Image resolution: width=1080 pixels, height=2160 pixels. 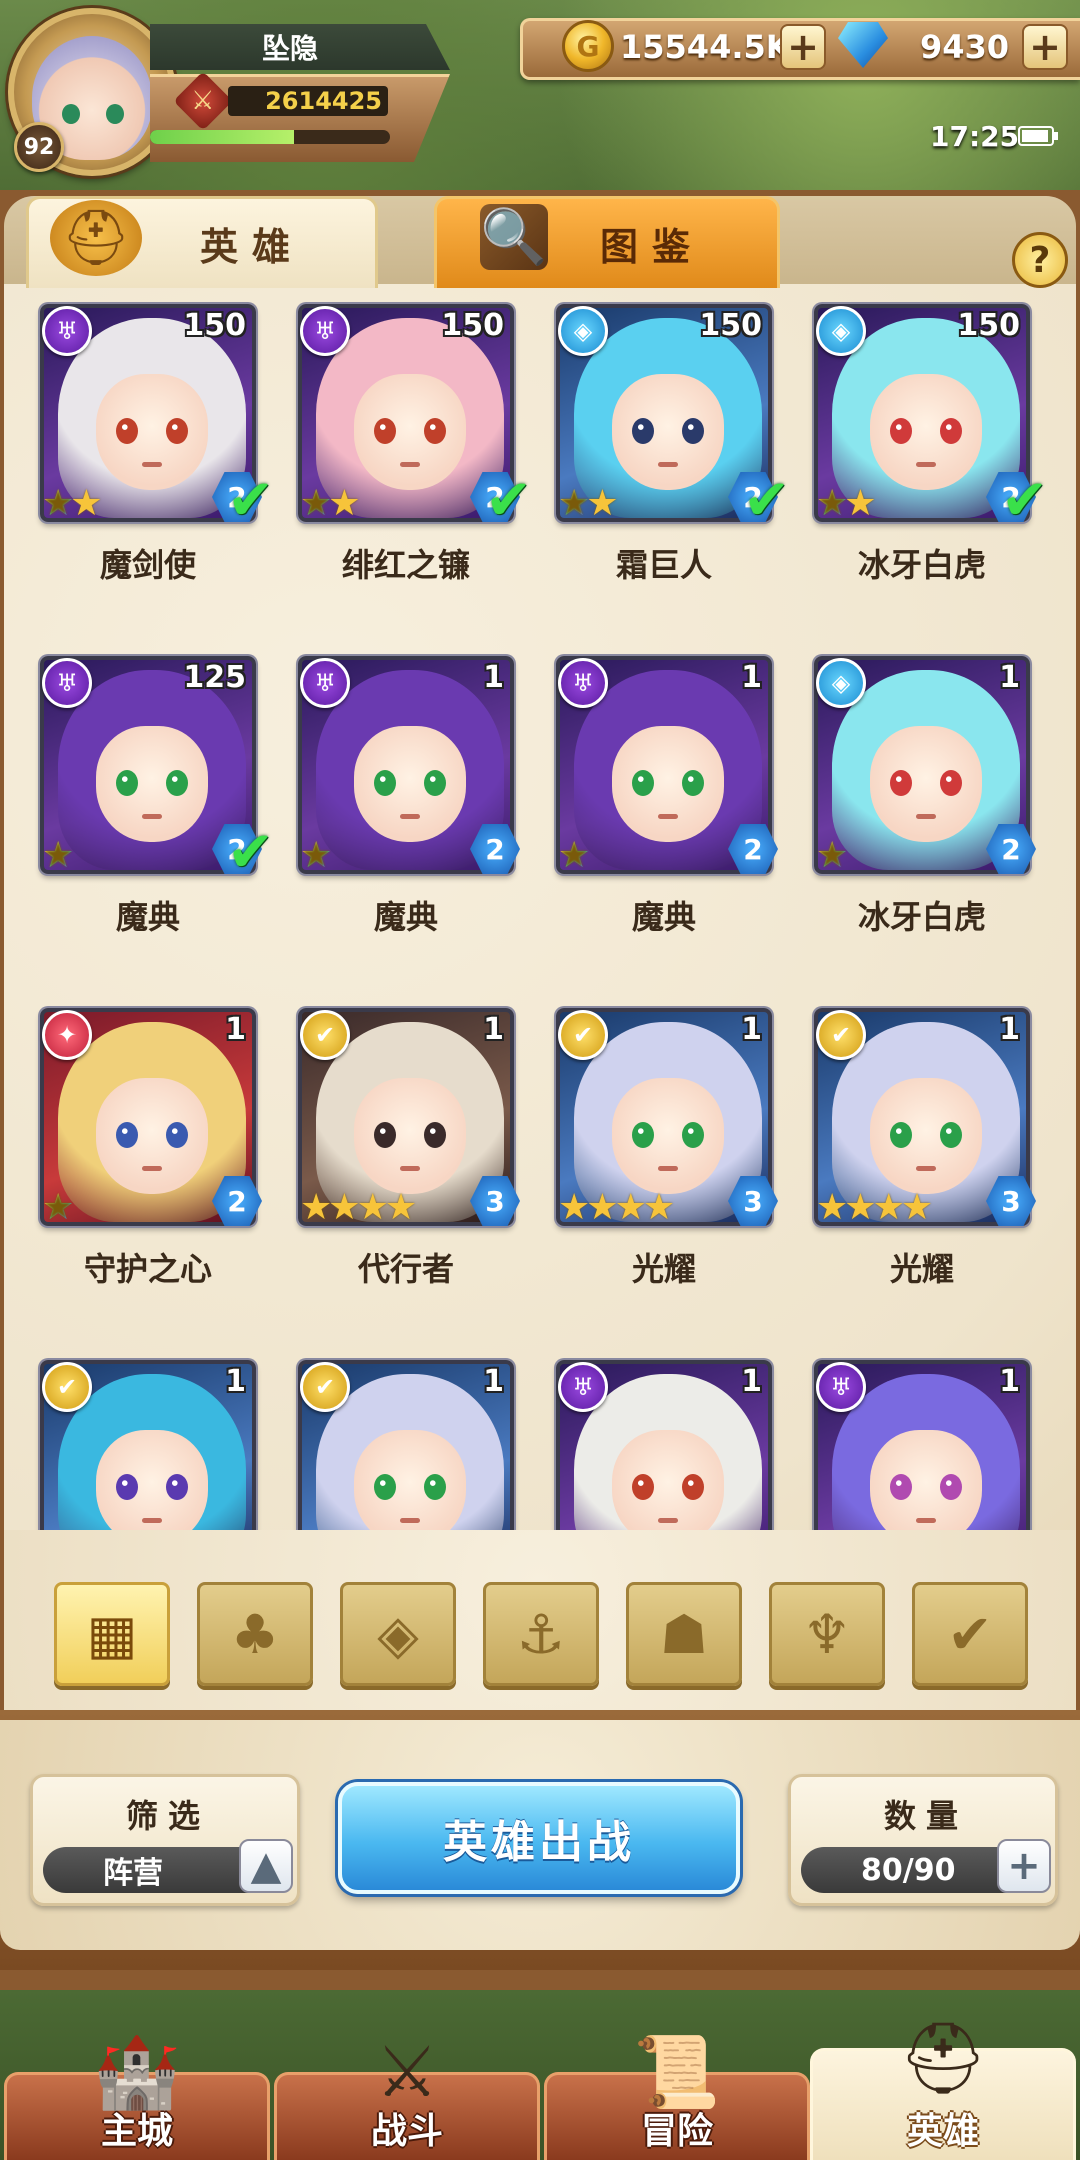 I want to click on faction-filter-dark-button: ♆, so click(x=827, y=1634).